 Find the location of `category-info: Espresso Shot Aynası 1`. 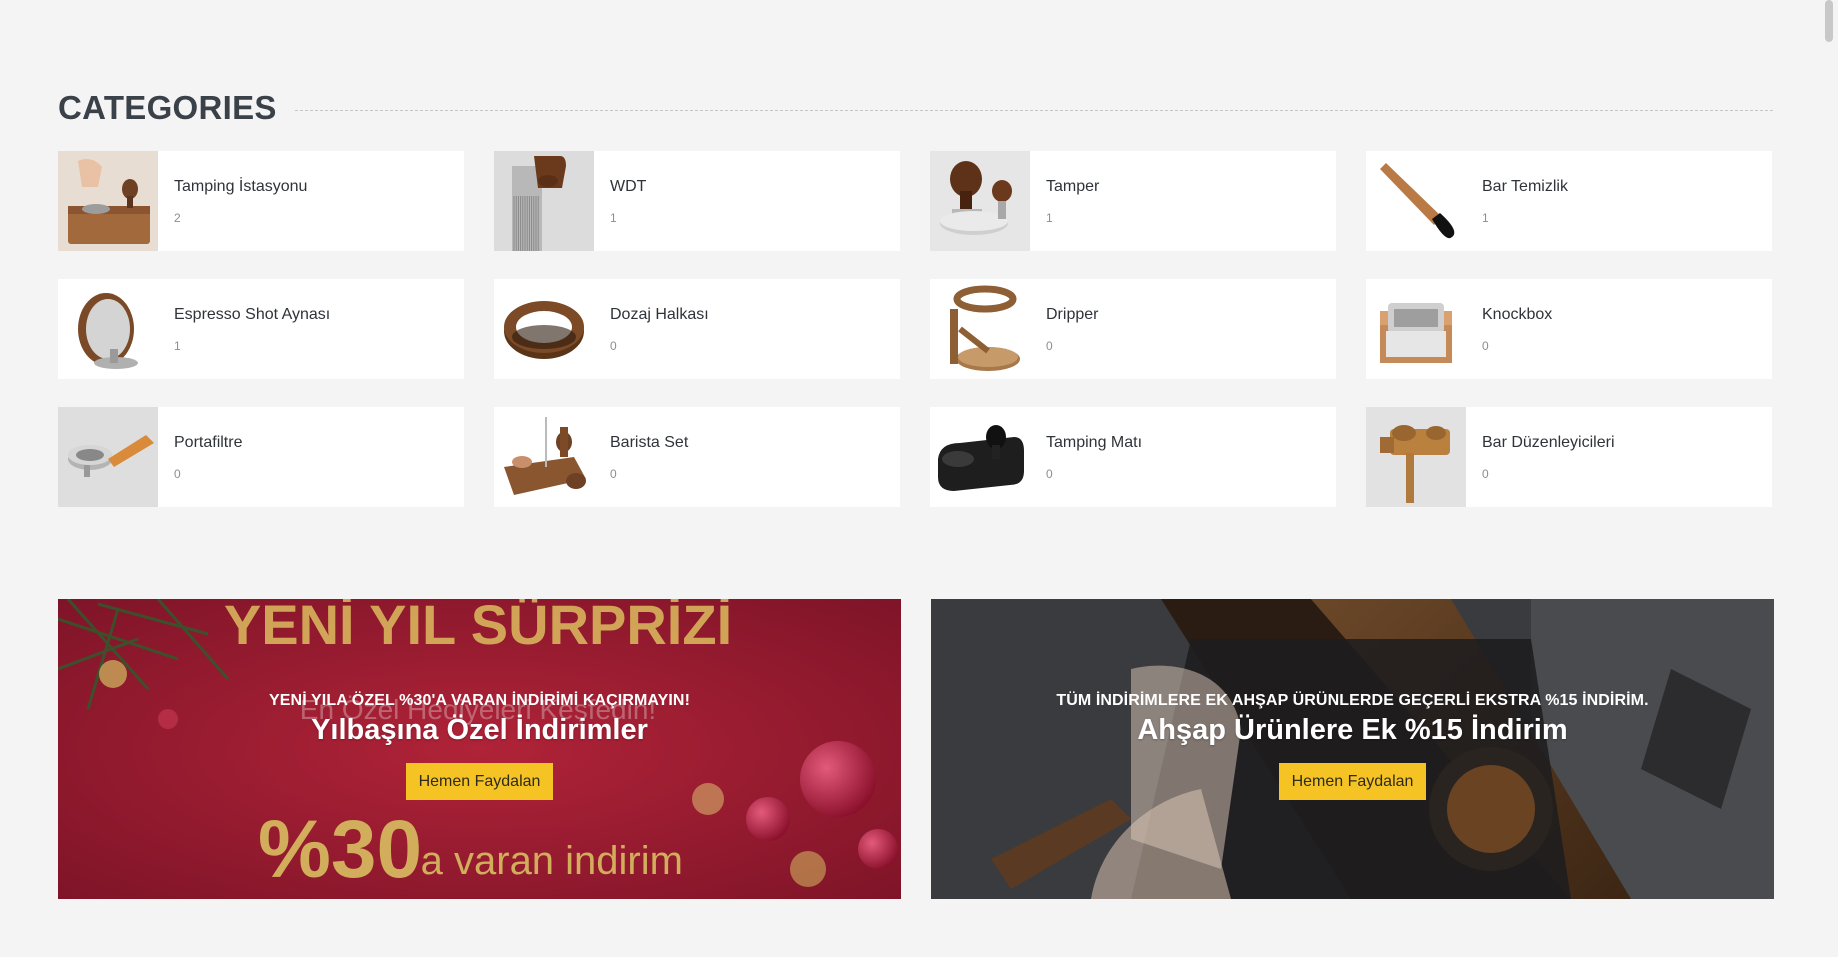

category-info: Espresso Shot Aynası 1 is located at coordinates (244, 329).